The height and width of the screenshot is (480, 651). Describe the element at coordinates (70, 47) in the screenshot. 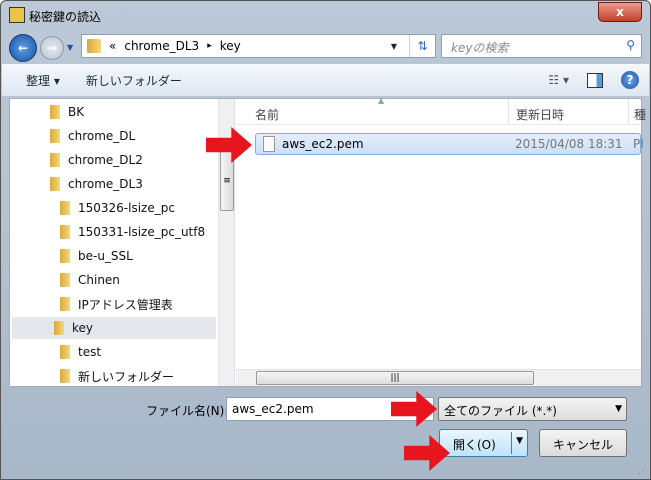

I see `history-dropdown-icon: ▼` at that location.